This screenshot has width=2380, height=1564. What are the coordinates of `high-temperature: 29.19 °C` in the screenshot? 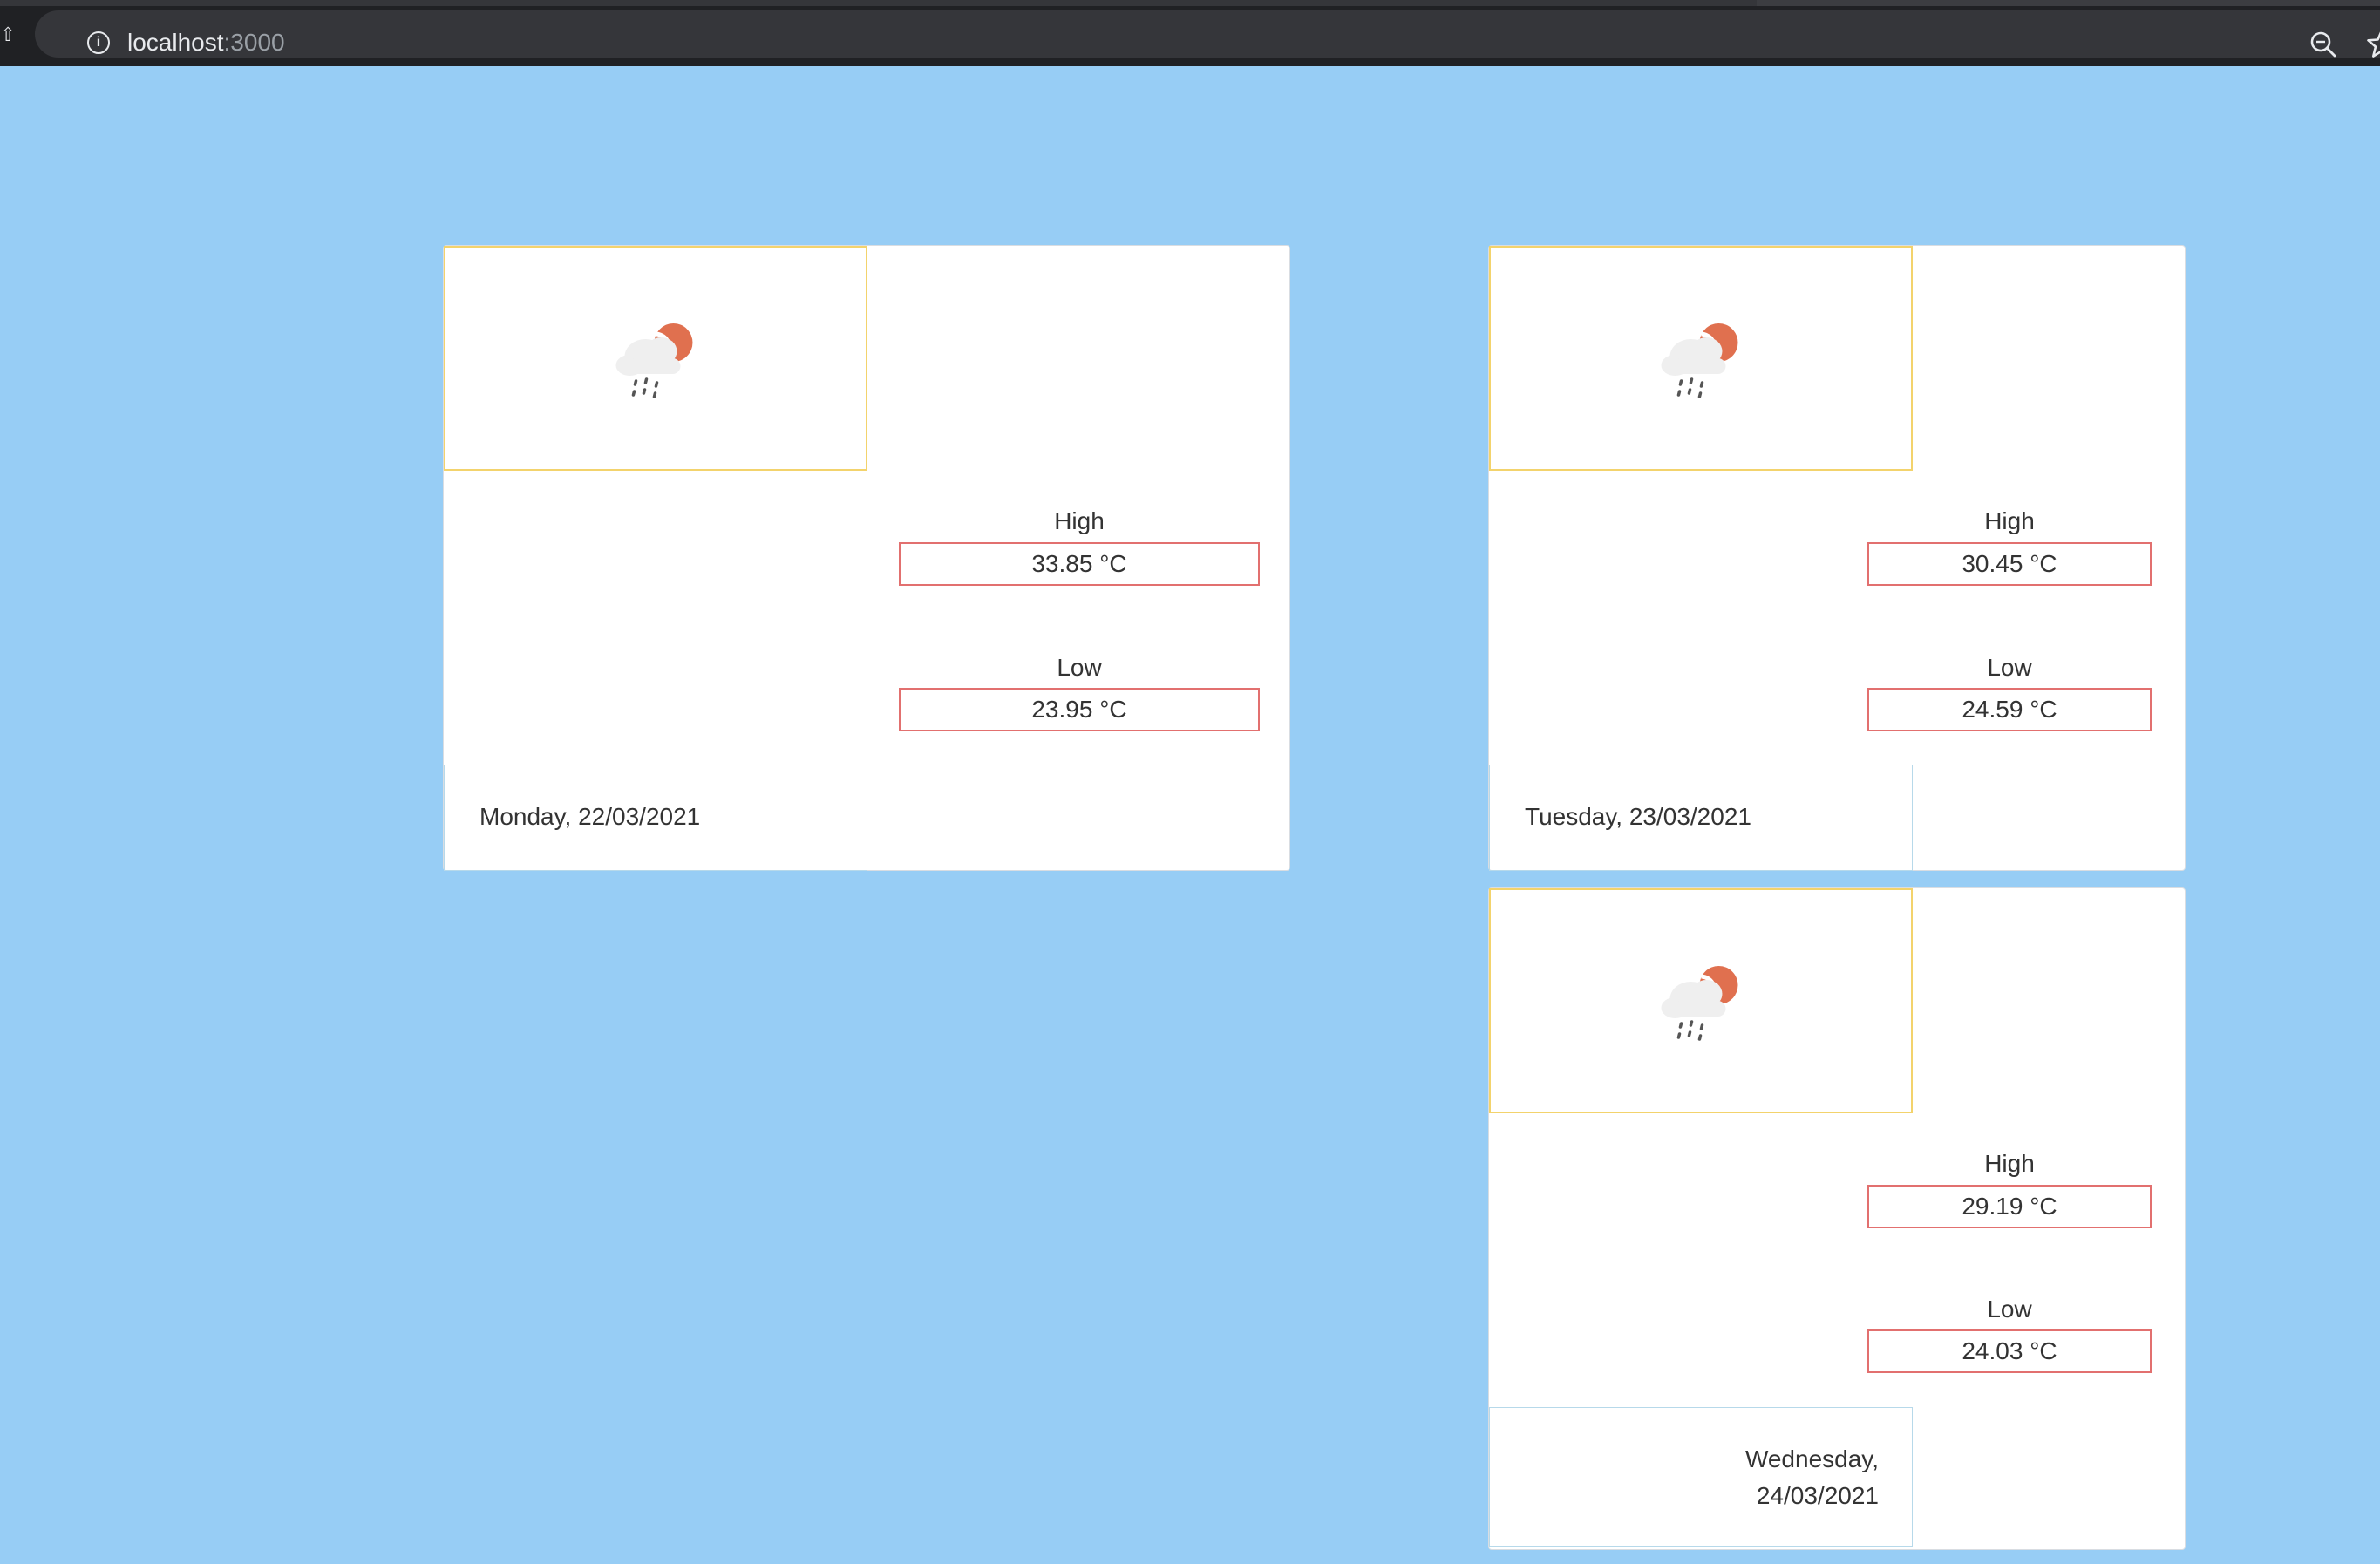 It's located at (2009, 1206).